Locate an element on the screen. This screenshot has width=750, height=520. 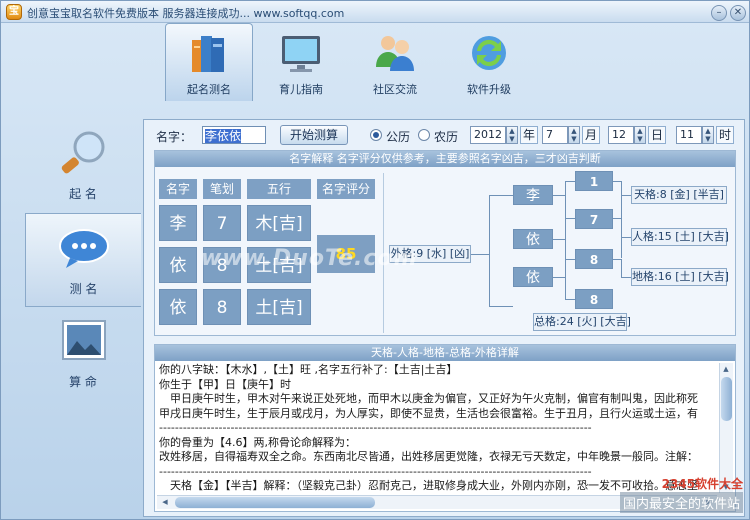
scroll-up-arrow-icon: ▲ is located at coordinates (726, 369).